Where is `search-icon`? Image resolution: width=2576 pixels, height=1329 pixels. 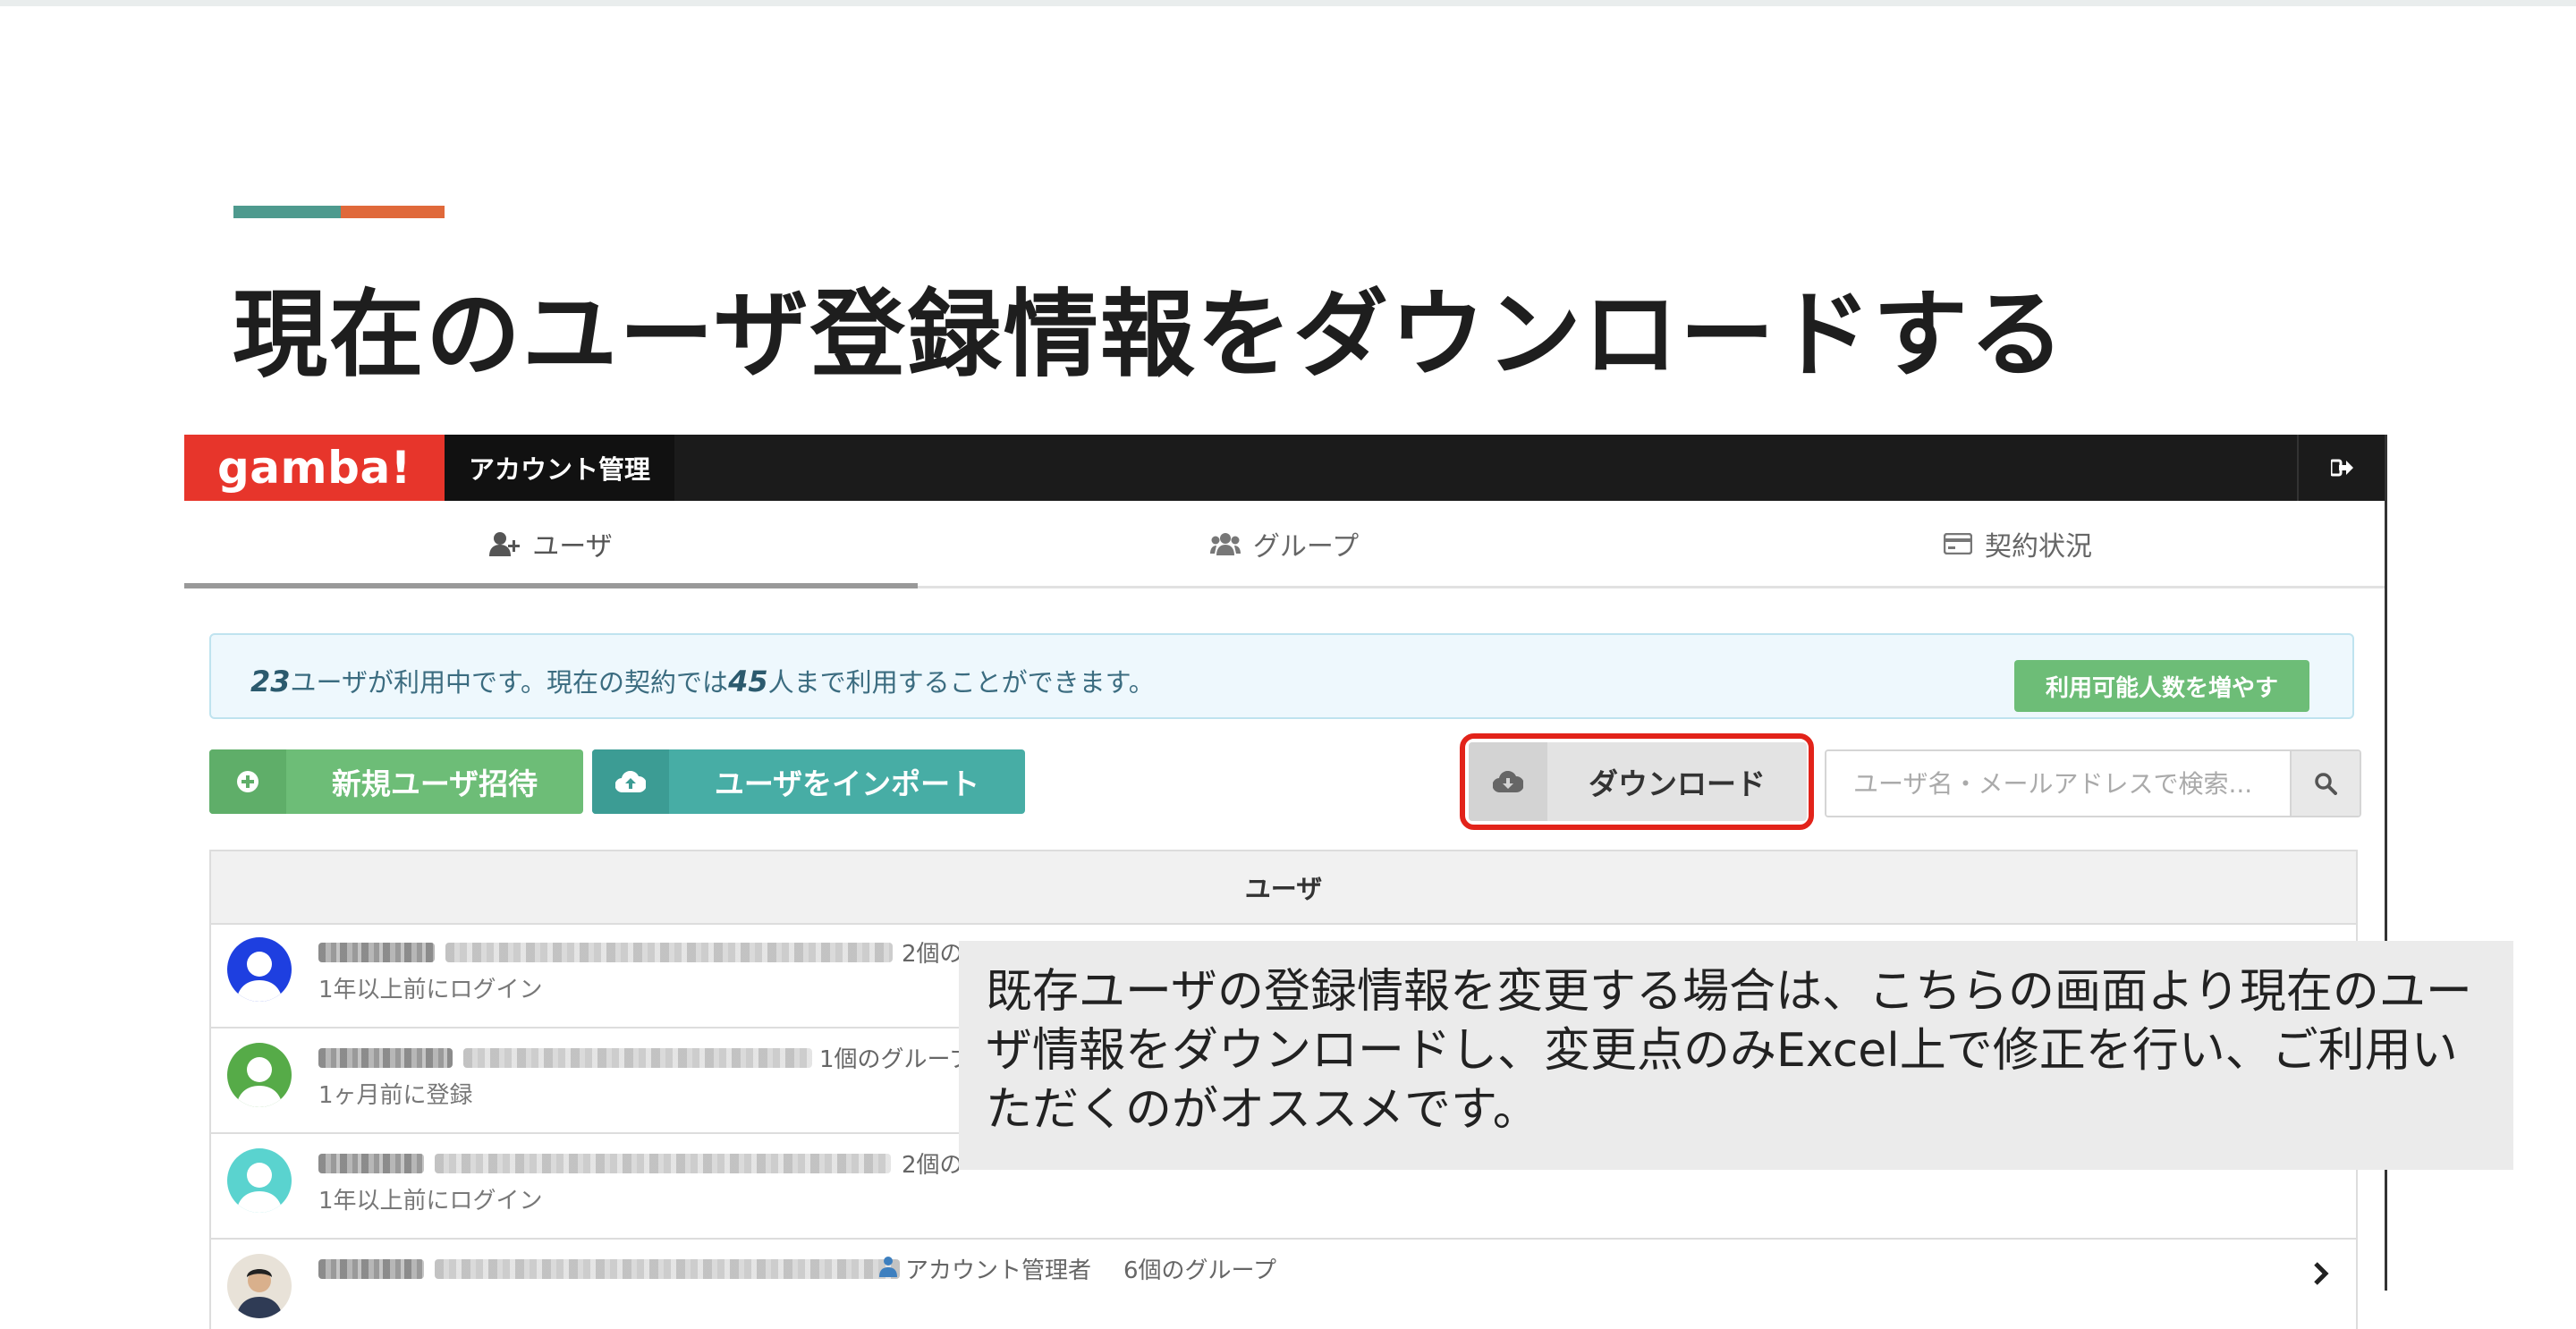
search-icon is located at coordinates (2326, 784).